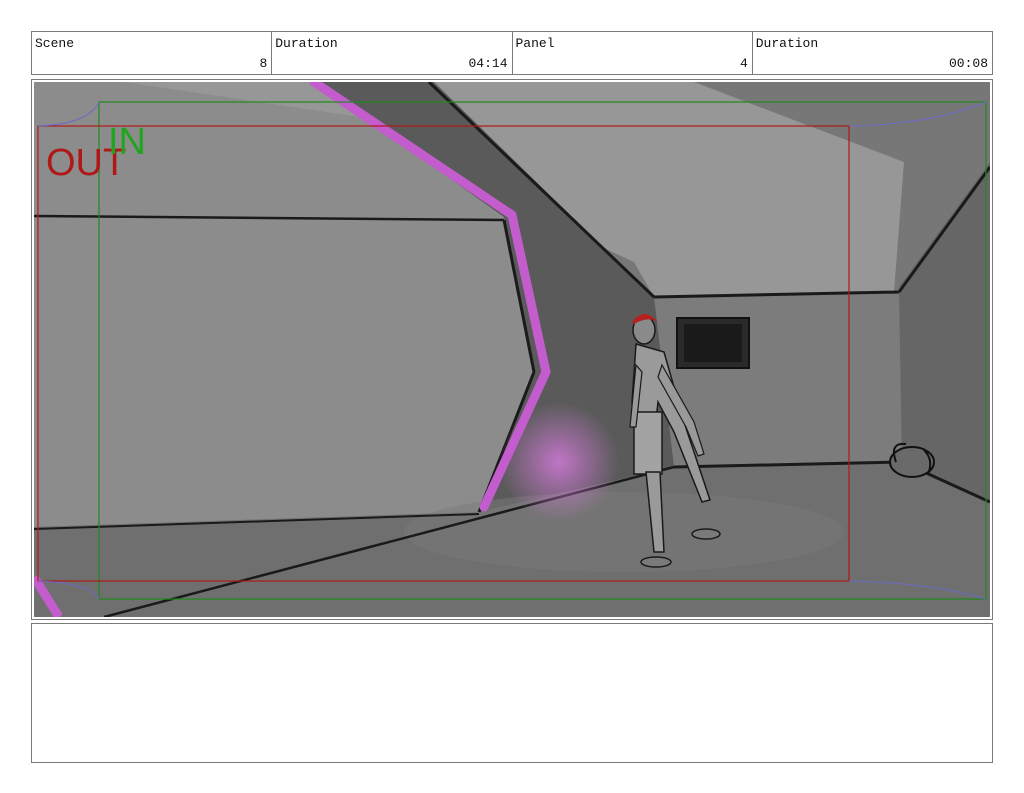 The image size is (1024, 793). What do you see at coordinates (968, 63) in the screenshot?
I see `panel-duration-value: 00:08` at bounding box center [968, 63].